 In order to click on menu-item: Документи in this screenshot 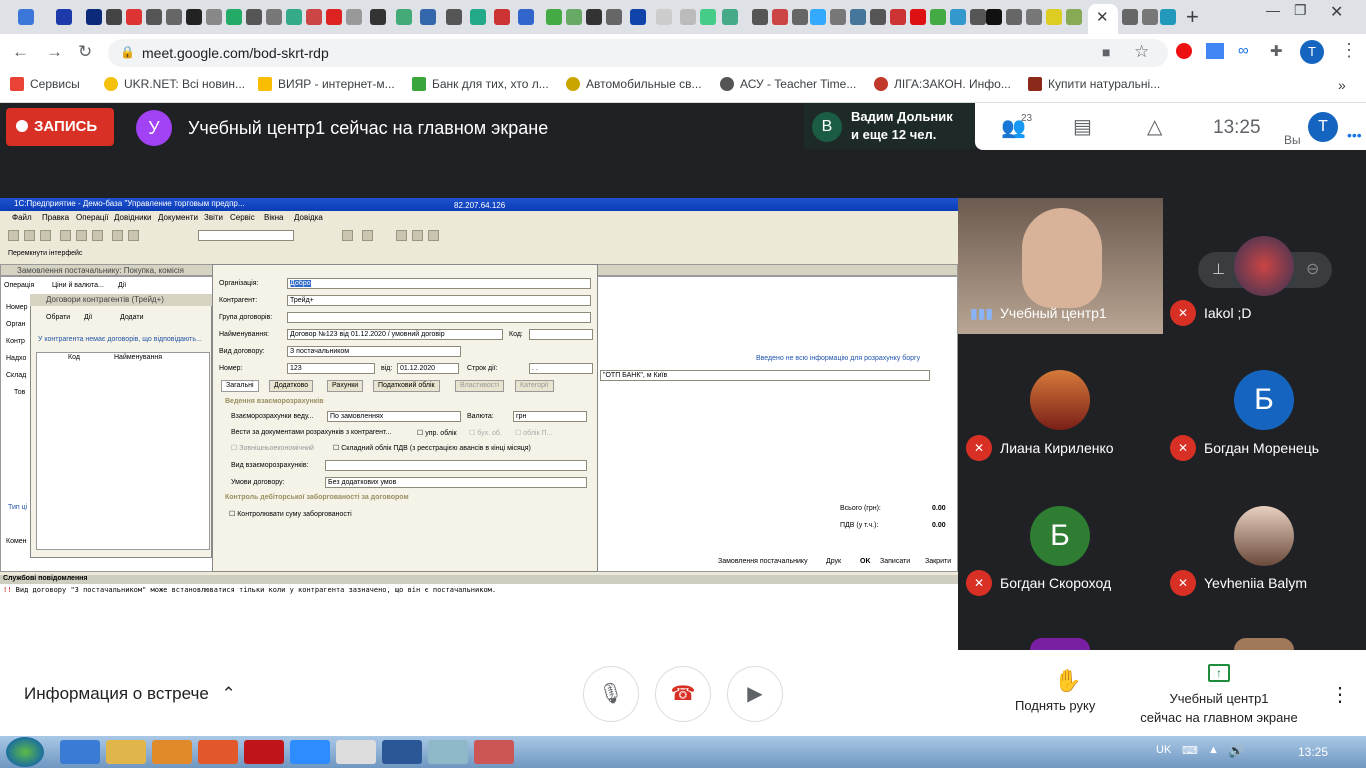, I will do `click(178, 217)`.